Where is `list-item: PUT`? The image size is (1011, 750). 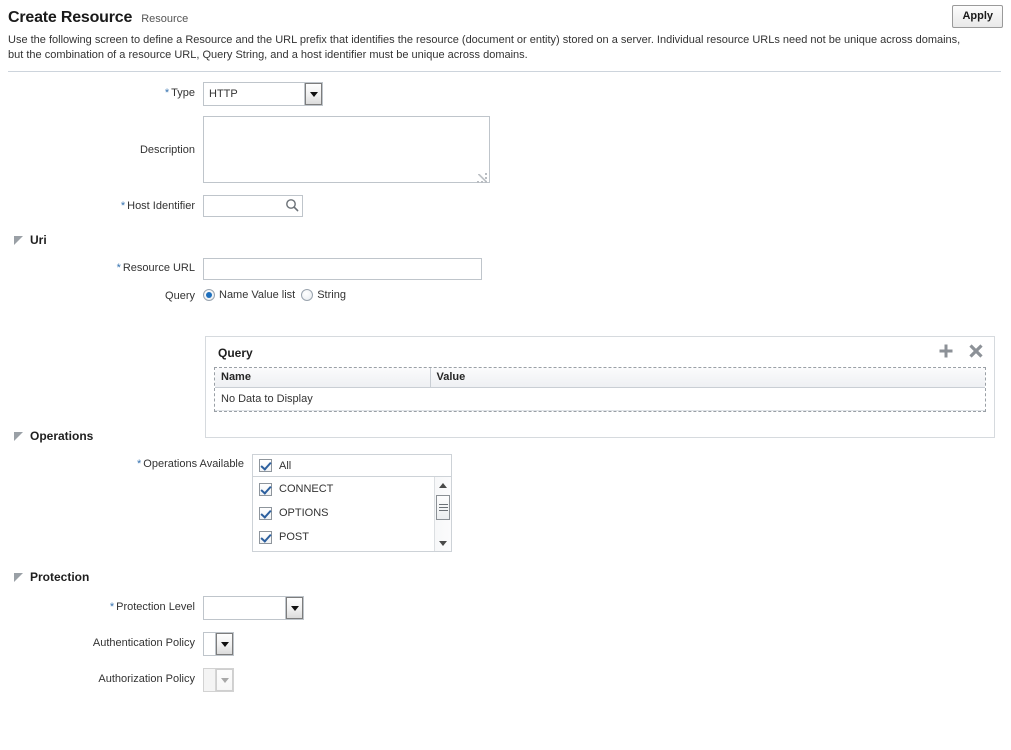
list-item: PUT is located at coordinates (352, 550).